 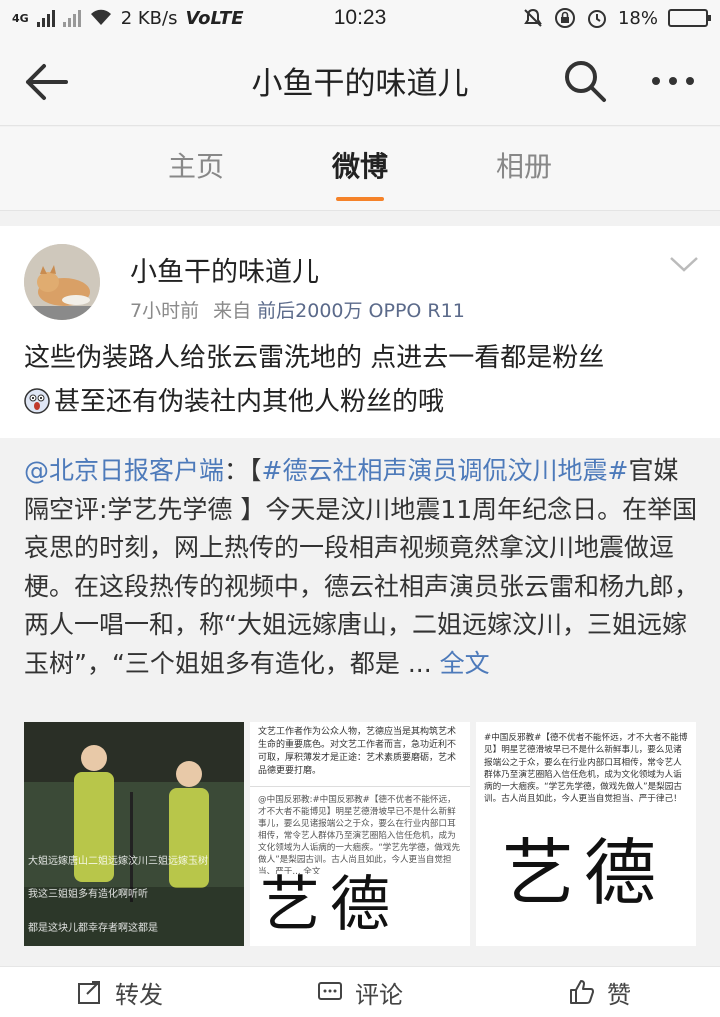 I want to click on image-2-calligraphy: 艺德, so click(x=330, y=905).